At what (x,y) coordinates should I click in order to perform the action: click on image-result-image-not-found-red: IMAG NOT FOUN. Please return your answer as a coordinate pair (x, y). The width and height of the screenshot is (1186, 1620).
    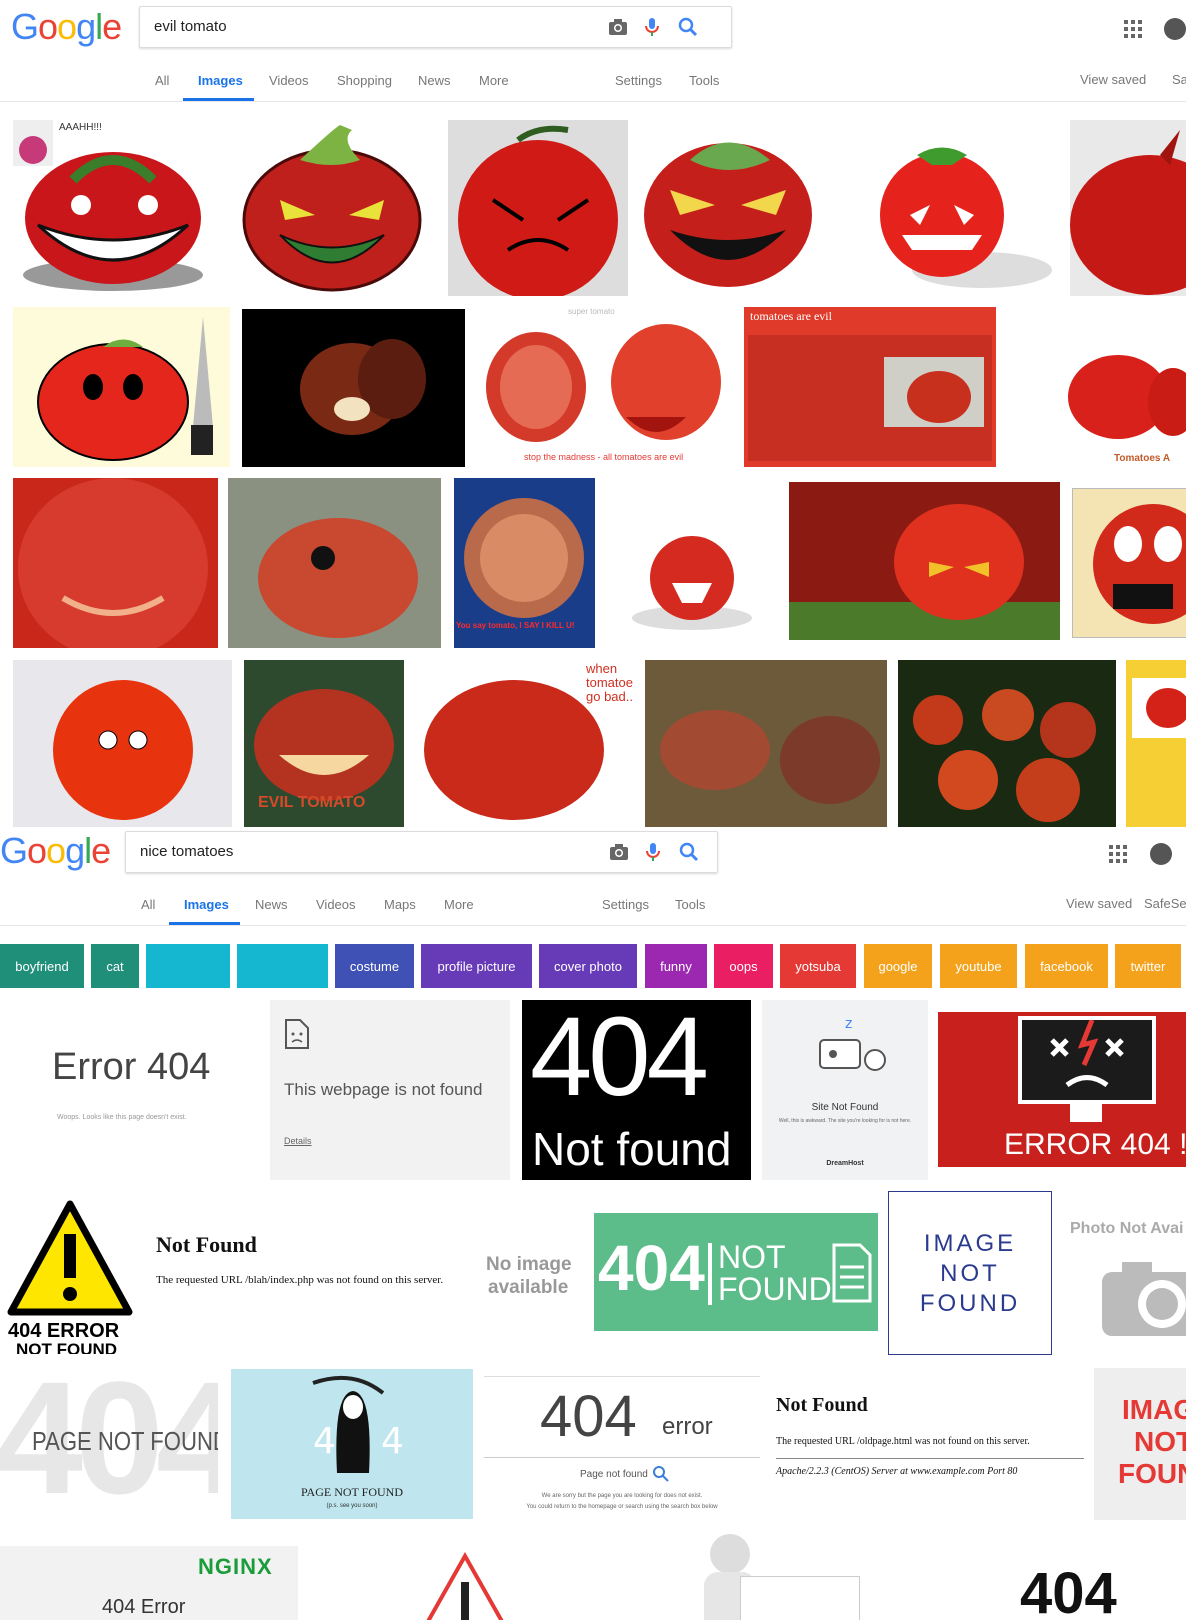
    Looking at the image, I should click on (1140, 1444).